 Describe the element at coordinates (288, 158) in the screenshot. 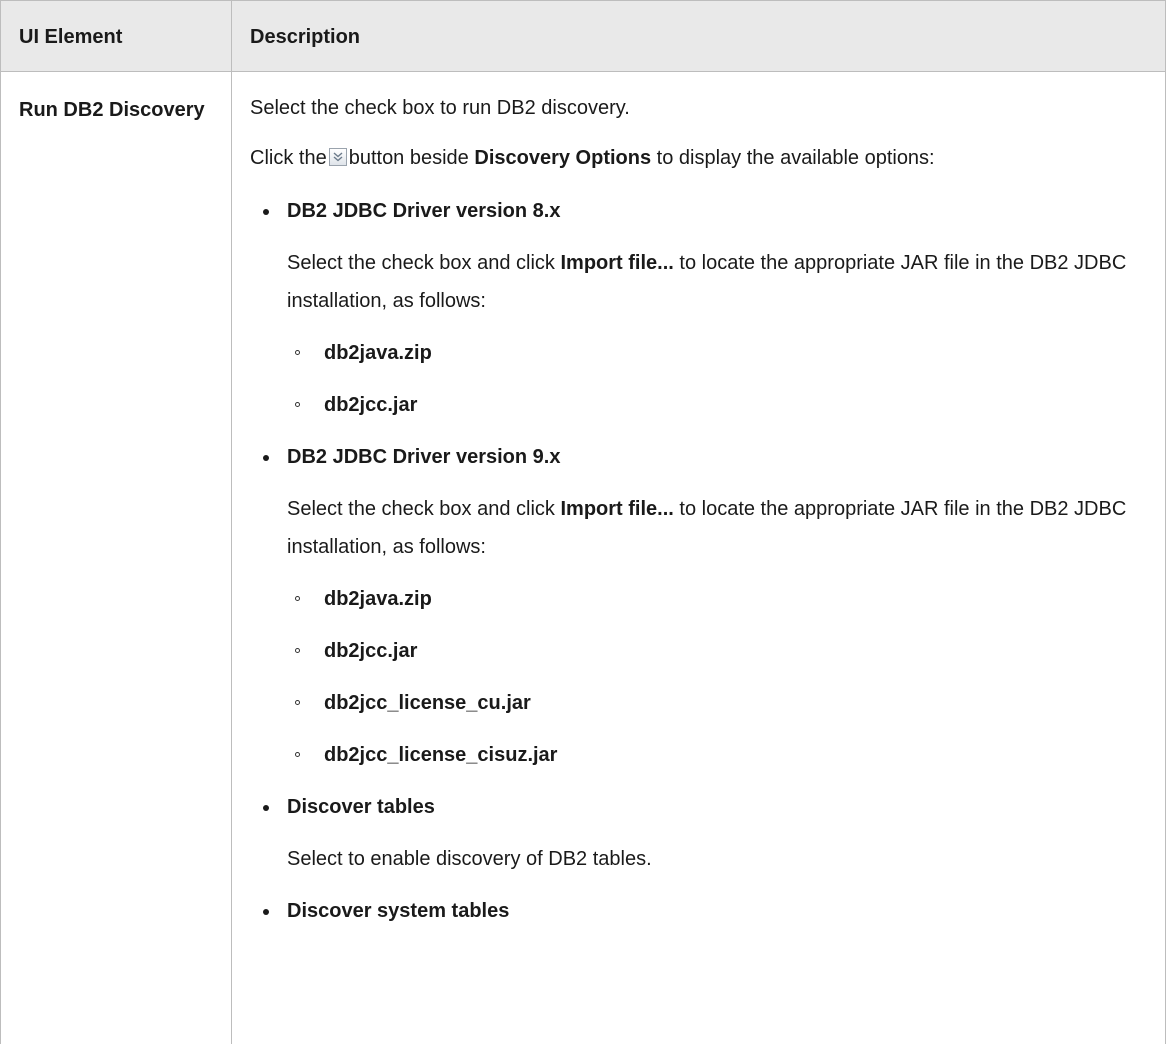

I see `click-prefix: Click the` at that location.